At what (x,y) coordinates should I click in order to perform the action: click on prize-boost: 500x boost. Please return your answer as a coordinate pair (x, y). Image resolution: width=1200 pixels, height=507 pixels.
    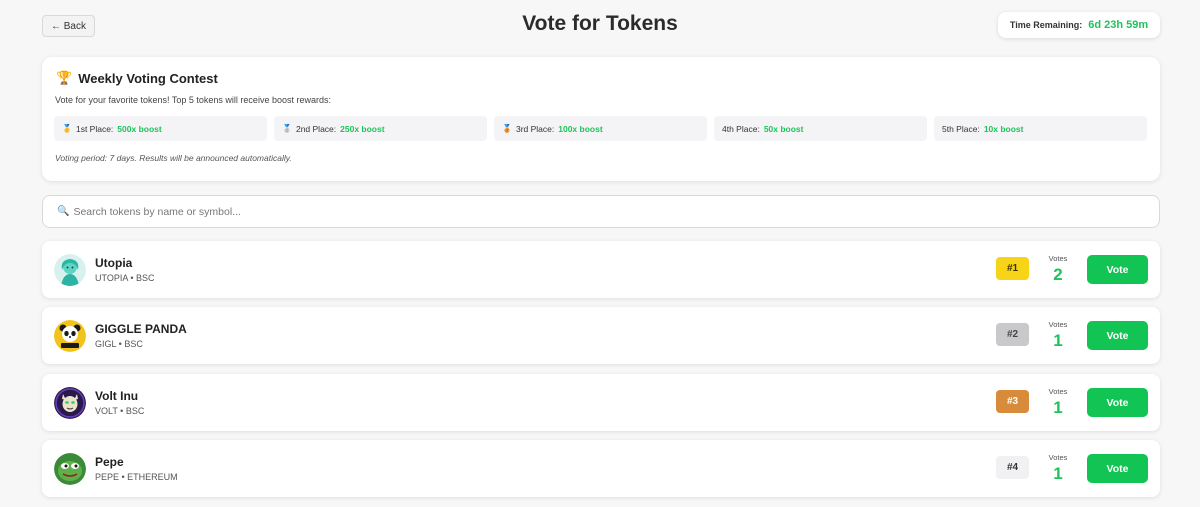
    Looking at the image, I should click on (139, 128).